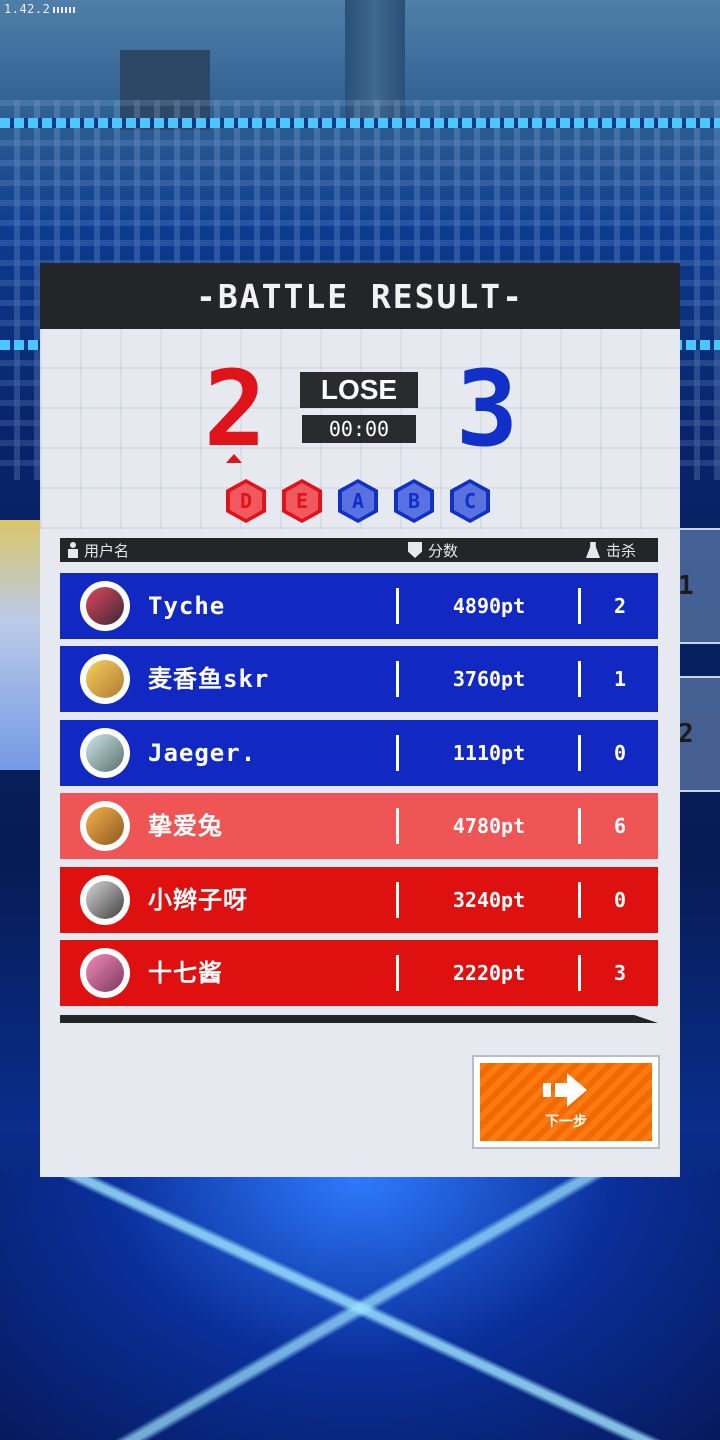  What do you see at coordinates (415, 550) in the screenshot?
I see `score-icon` at bounding box center [415, 550].